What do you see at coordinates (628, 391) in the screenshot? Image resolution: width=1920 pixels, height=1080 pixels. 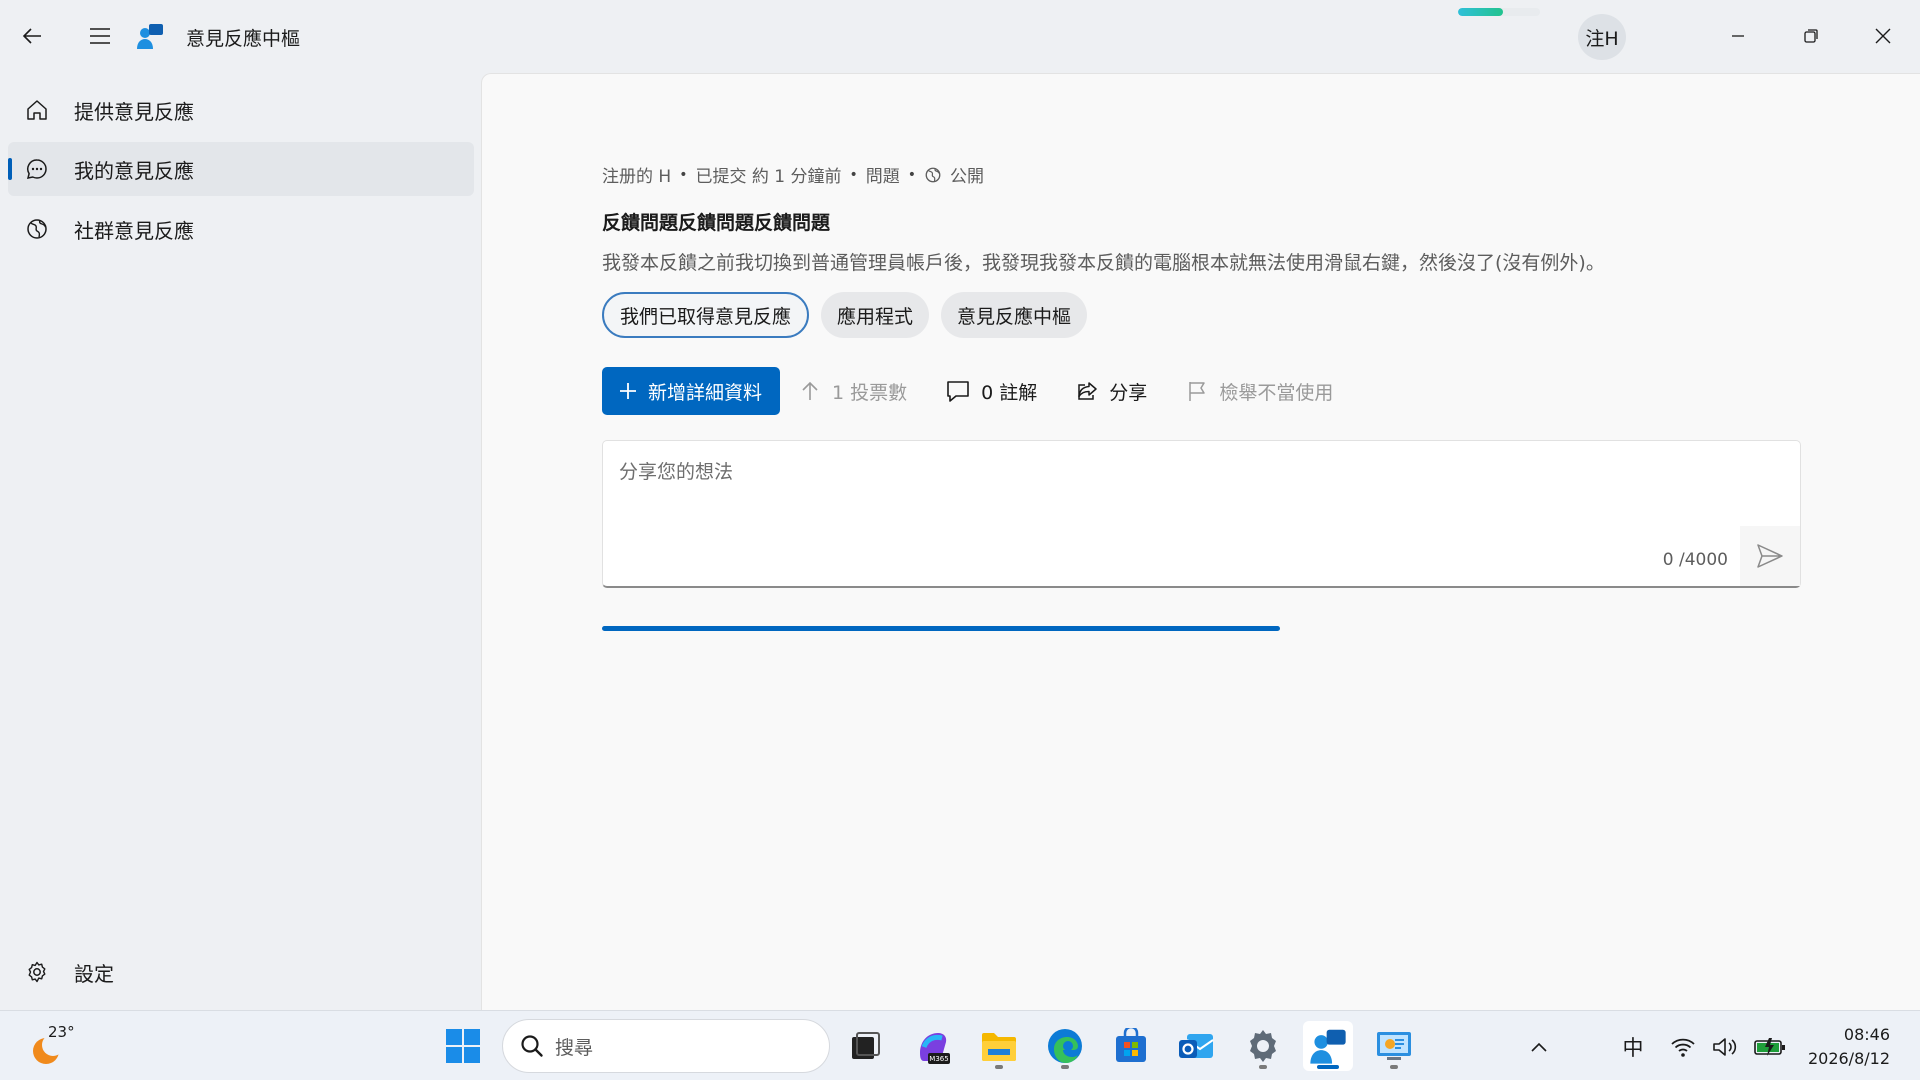 I see `plus-icon` at bounding box center [628, 391].